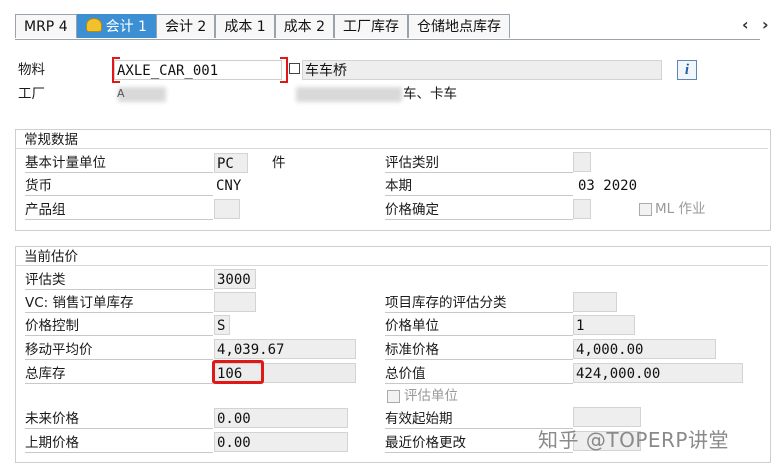 Image resolution: width=774 pixels, height=469 pixels. Describe the element at coordinates (126, 27) in the screenshot. I see `tab-label: 会计 1` at that location.